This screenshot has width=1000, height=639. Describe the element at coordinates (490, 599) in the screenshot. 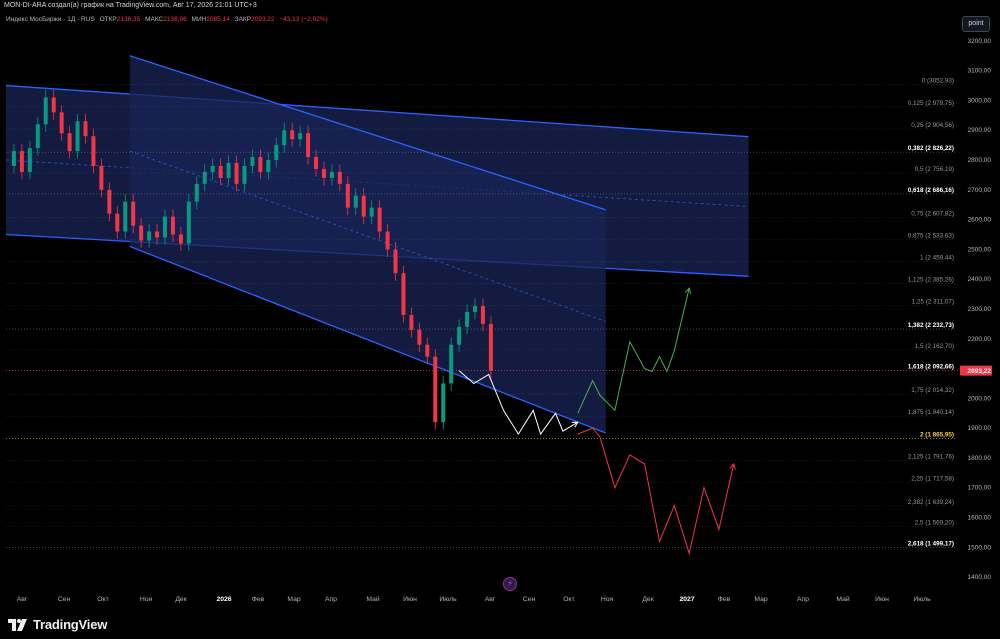

I see `x-axis-tick-label: Авг` at that location.